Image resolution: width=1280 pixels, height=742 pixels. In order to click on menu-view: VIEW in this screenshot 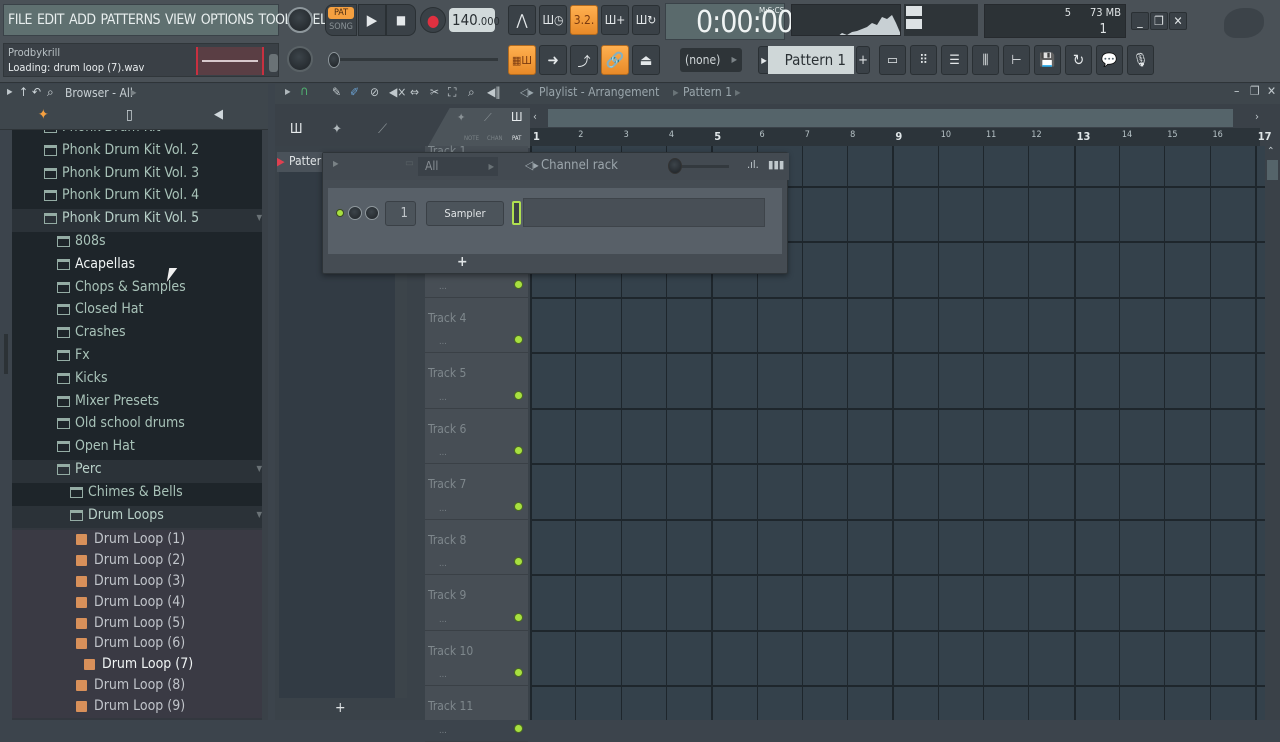, I will do `click(180, 20)`.